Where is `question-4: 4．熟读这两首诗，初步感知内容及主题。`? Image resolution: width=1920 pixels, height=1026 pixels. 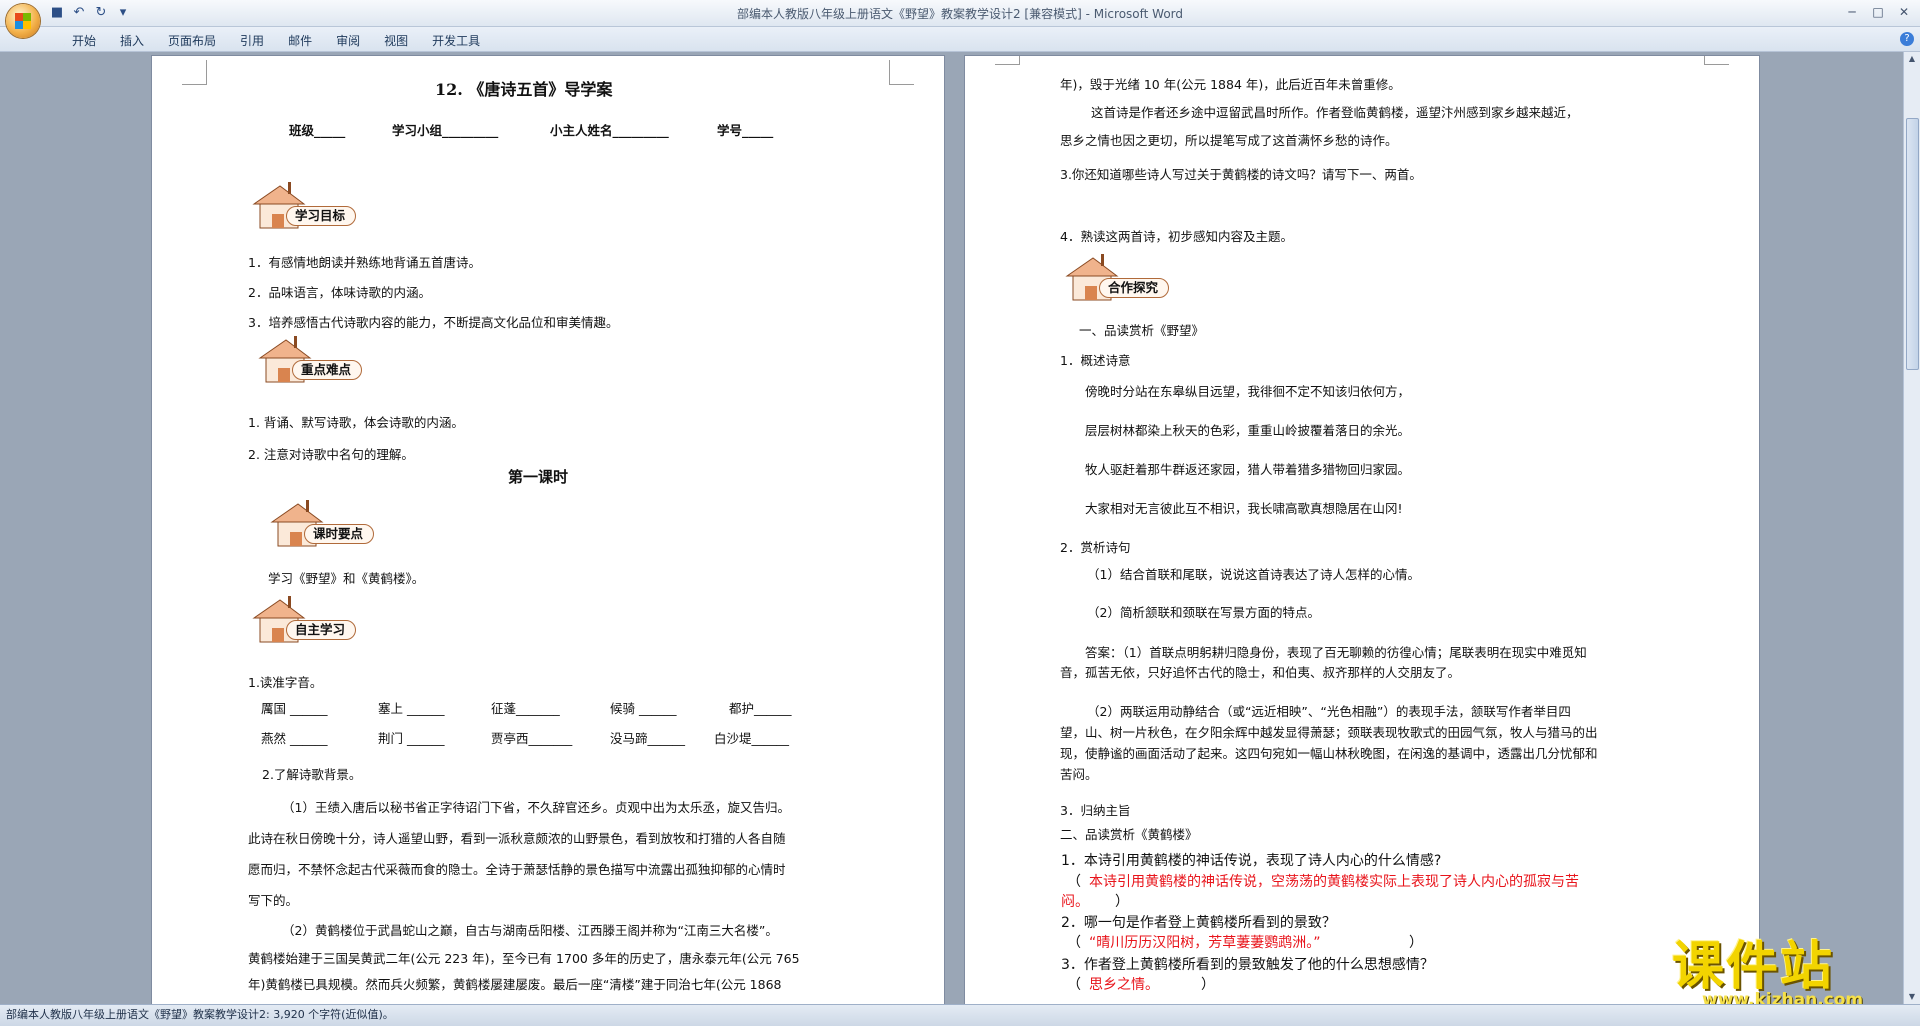 question-4: 4．熟读这两首诗，初步感知内容及主题。 is located at coordinates (1176, 236).